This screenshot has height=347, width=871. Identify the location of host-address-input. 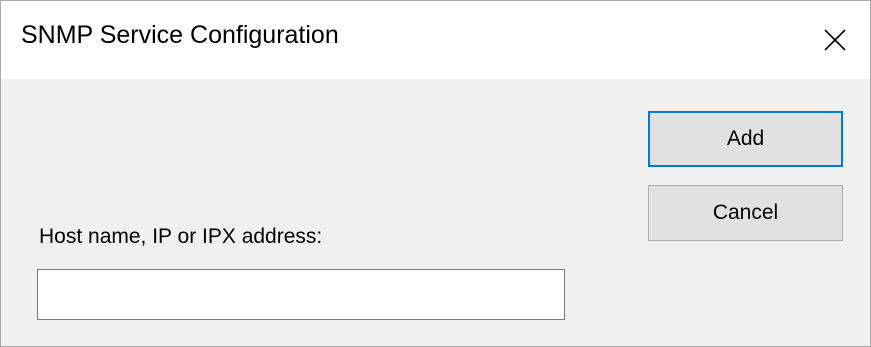
(301, 294).